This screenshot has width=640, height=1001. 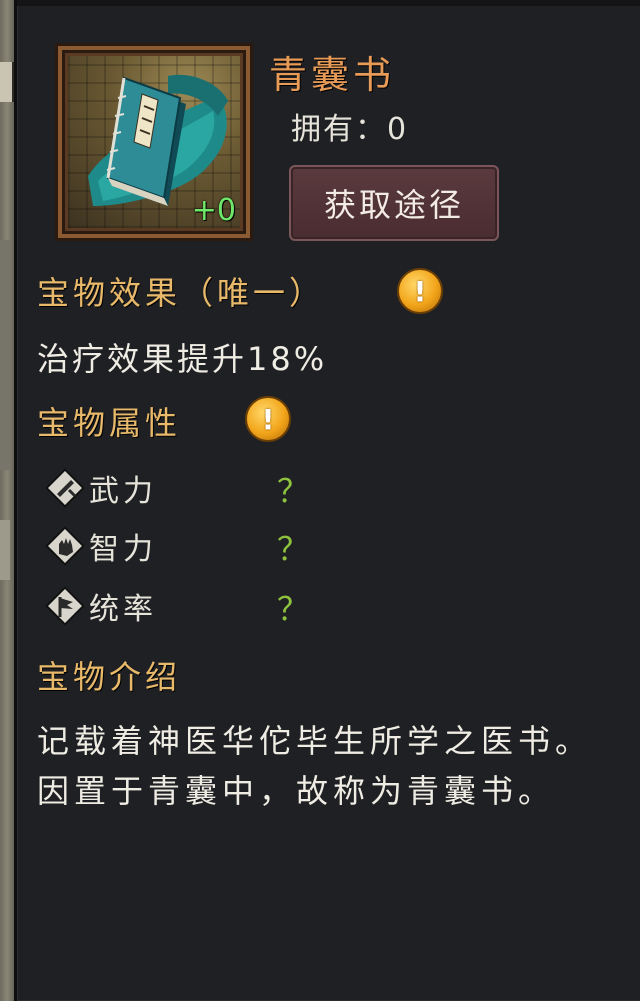 What do you see at coordinates (213, 210) in the screenshot?
I see `item-level: +0` at bounding box center [213, 210].